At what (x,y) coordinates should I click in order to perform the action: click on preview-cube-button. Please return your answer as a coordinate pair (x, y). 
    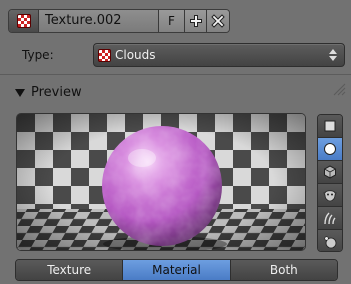
    Looking at the image, I should click on (330, 172).